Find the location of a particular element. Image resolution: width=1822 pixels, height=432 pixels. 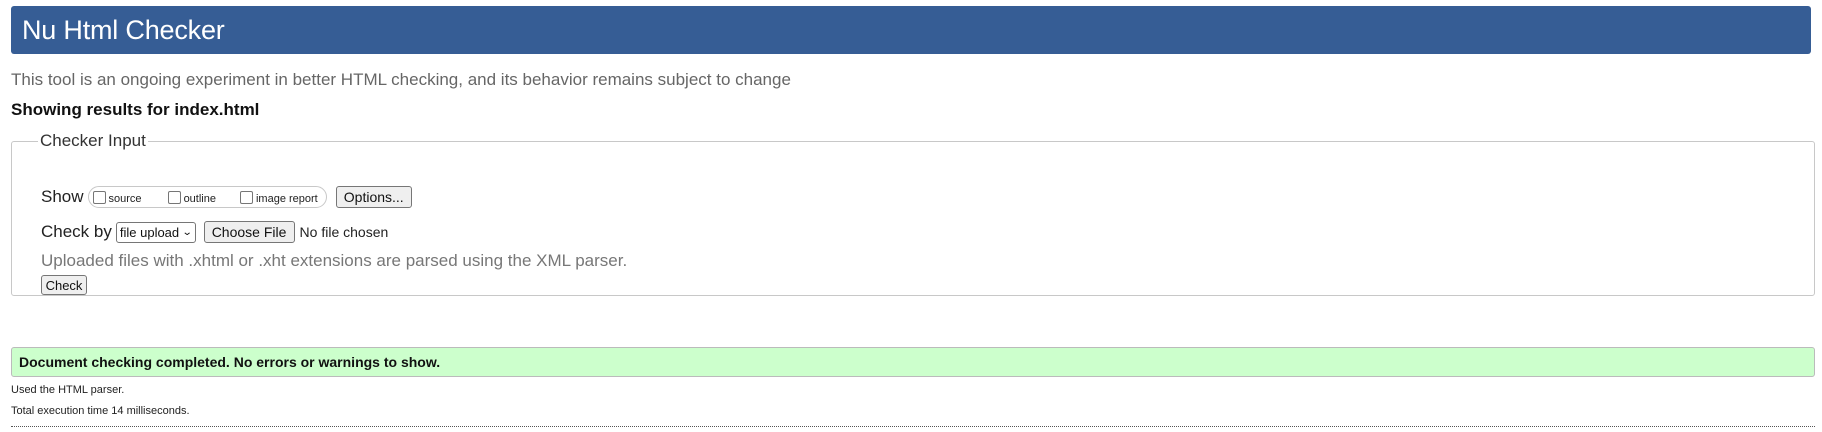

check-by-selected-value: file upload is located at coordinates (149, 232).